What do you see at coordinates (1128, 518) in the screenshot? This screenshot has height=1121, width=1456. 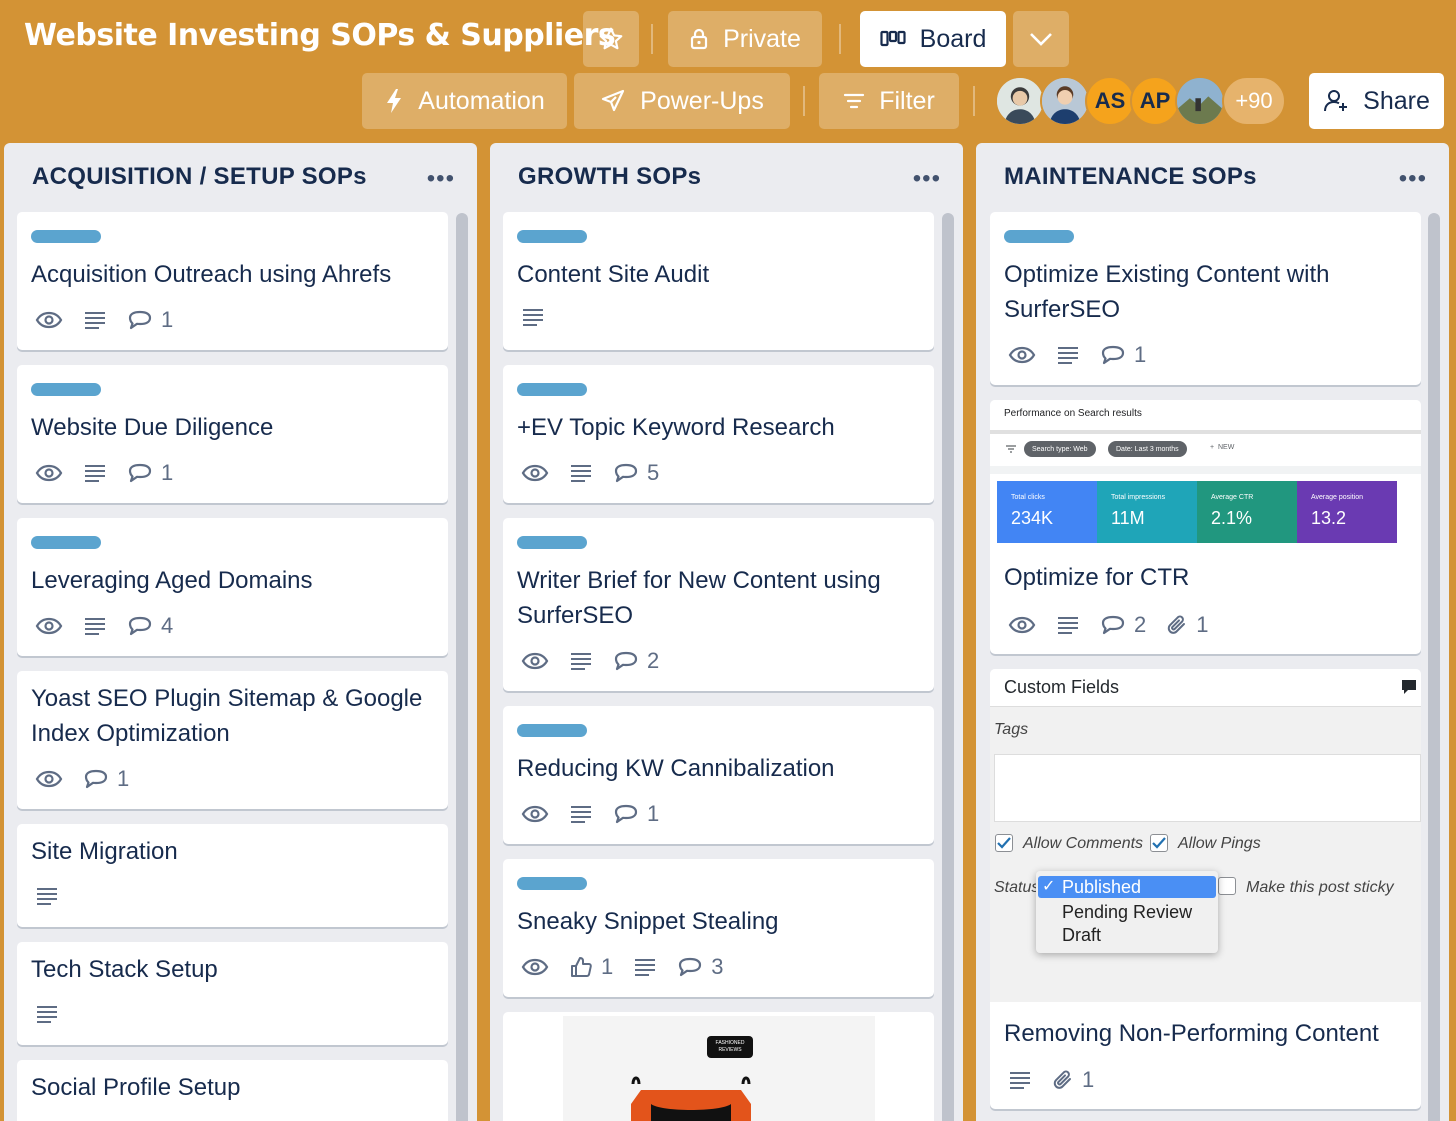 I see `metric-value: 11M` at bounding box center [1128, 518].